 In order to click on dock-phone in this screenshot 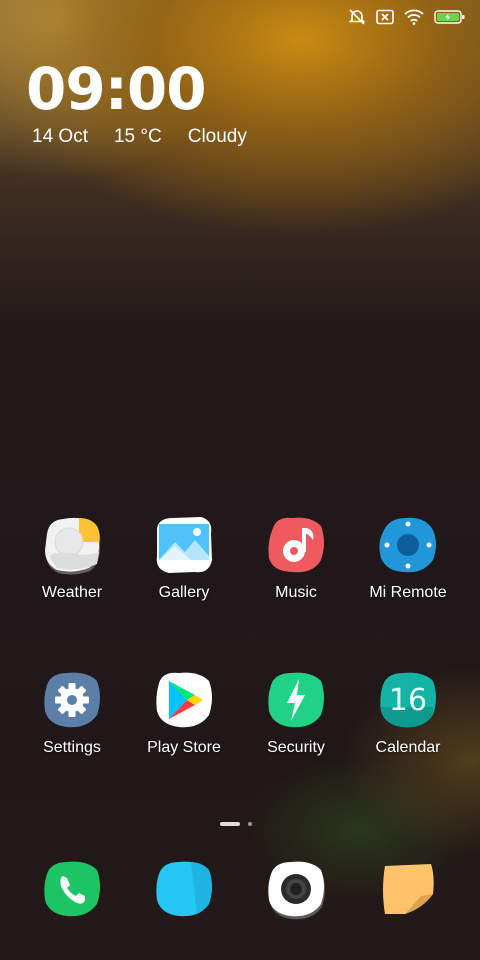, I will do `click(72, 889)`.